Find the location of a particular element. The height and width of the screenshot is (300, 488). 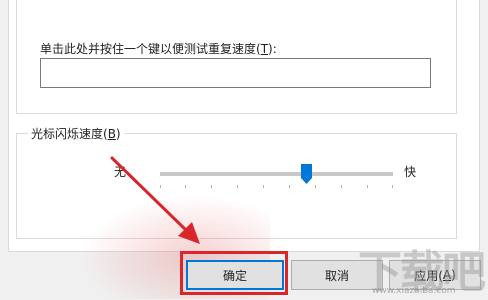

blink-rate-slider-track is located at coordinates (276, 174).